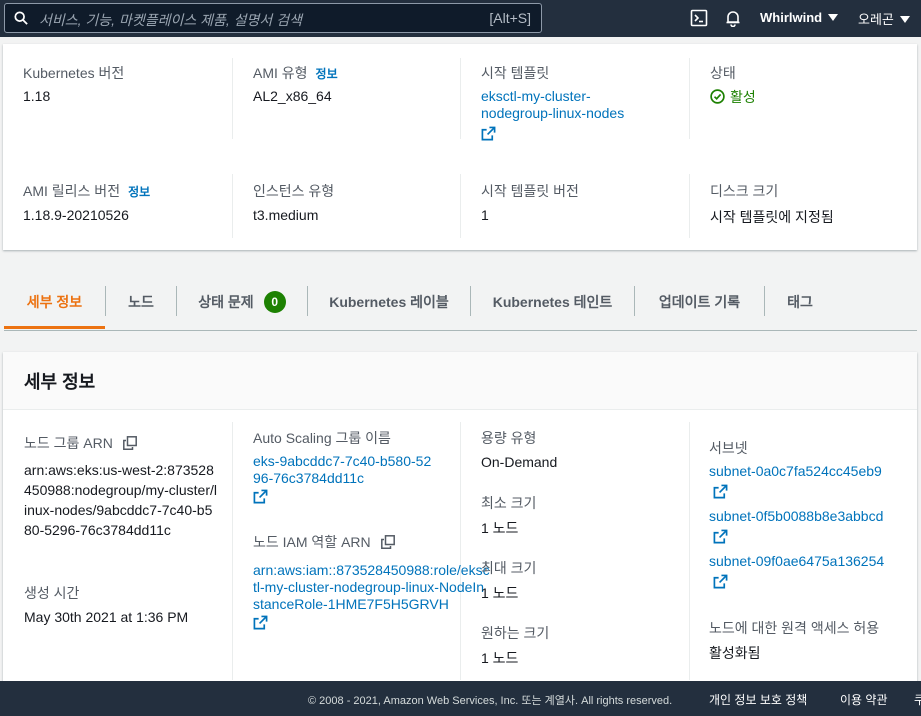 The height and width of the screenshot is (716, 921). What do you see at coordinates (553, 104) in the screenshot?
I see `launch-template-name: eksctl-my-cluster-nodegroup-linux-nodes` at bounding box center [553, 104].